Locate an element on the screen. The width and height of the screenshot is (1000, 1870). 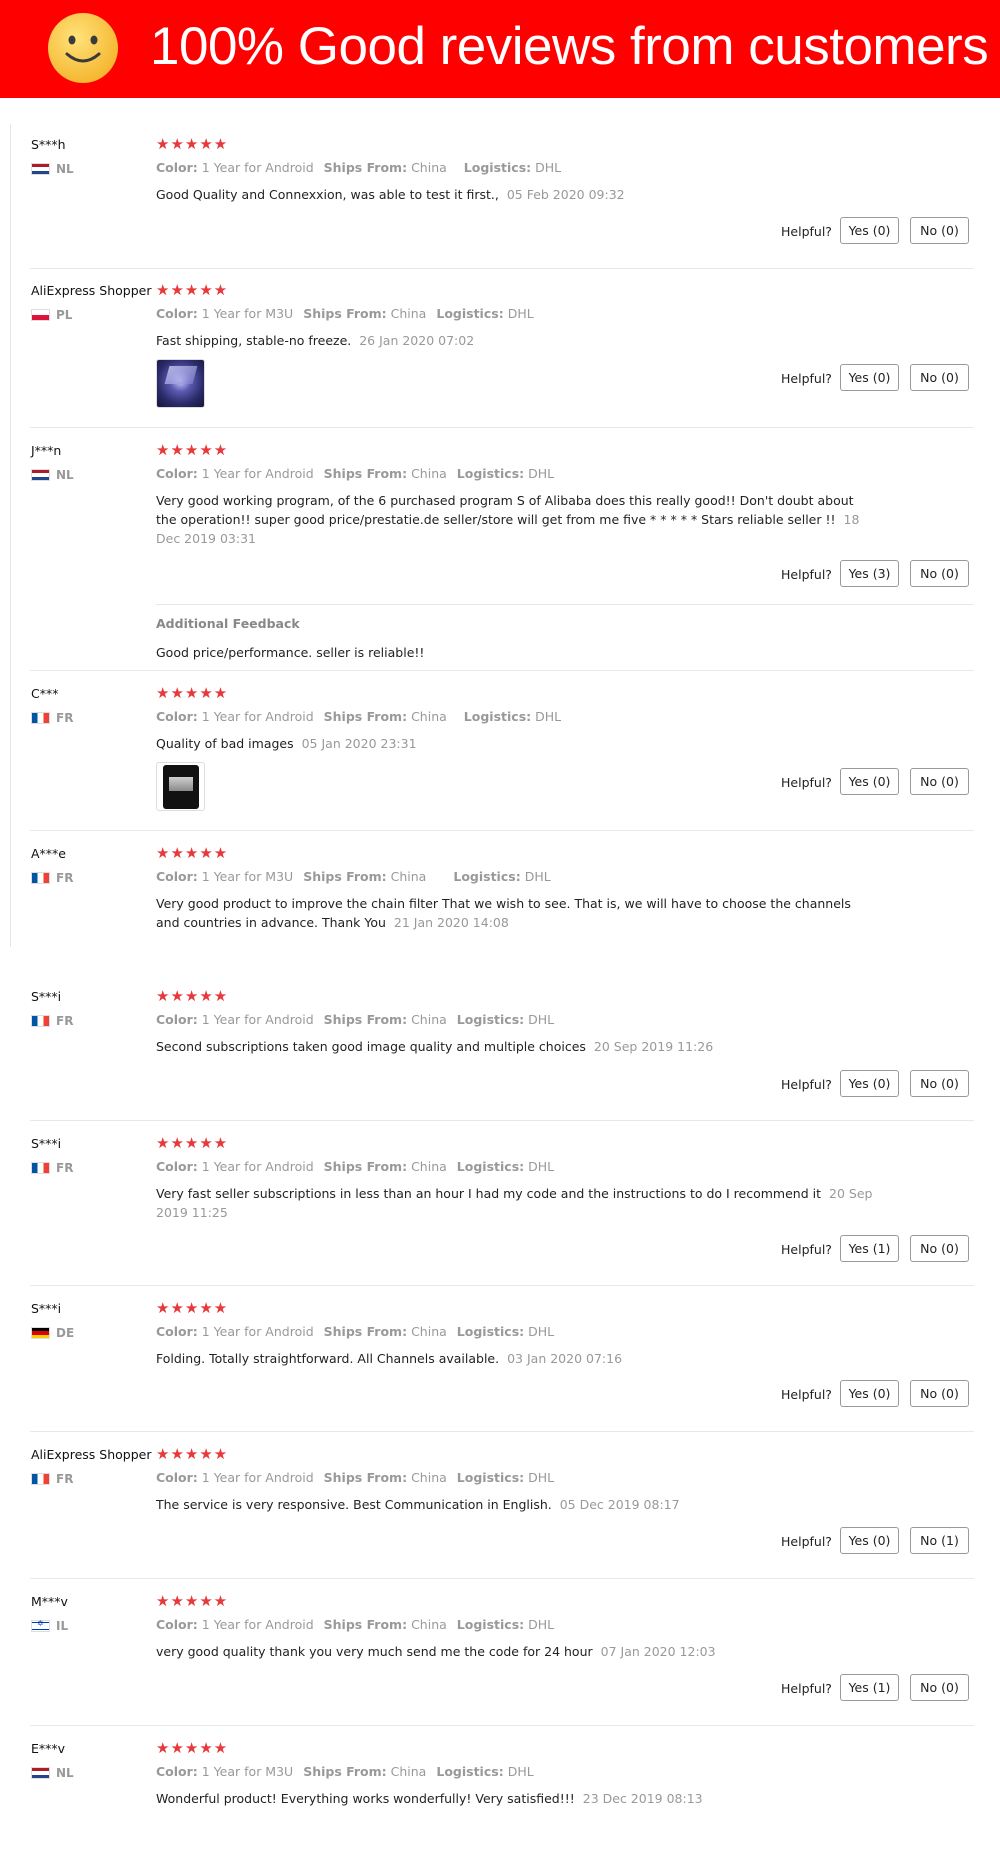
review-date: 07 Jan 2020 12:03 is located at coordinates (658, 1651).